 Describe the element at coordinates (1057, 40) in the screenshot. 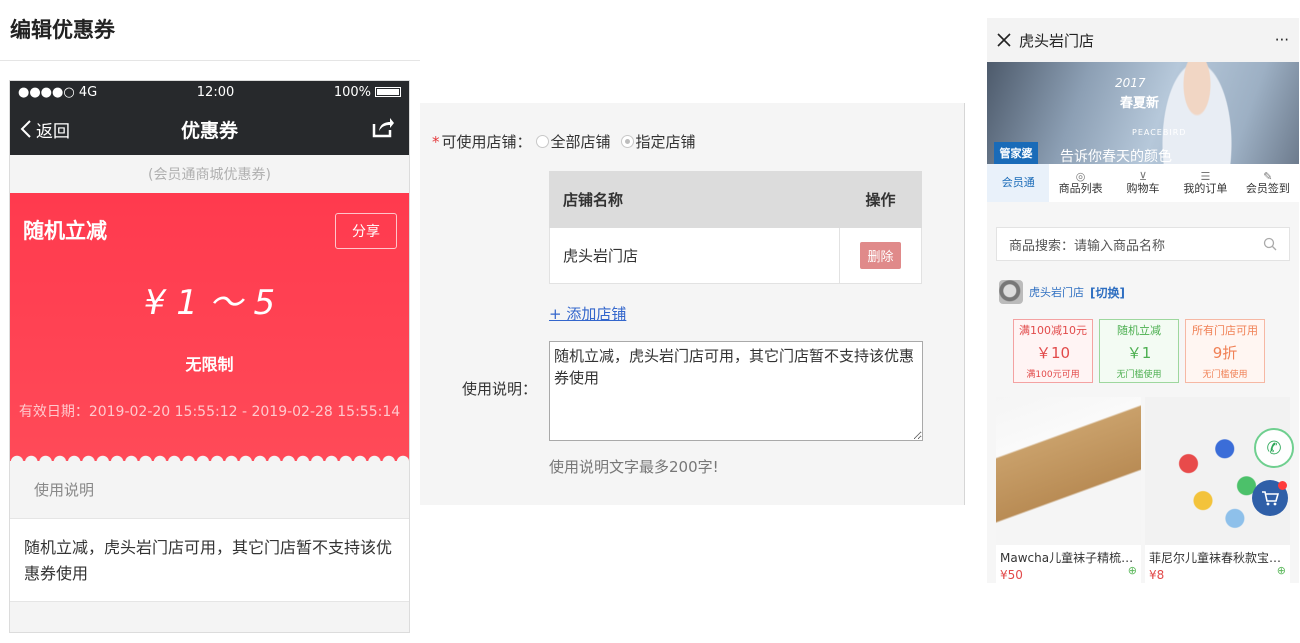

I see `mini-app-title: 虎头岩门店` at that location.